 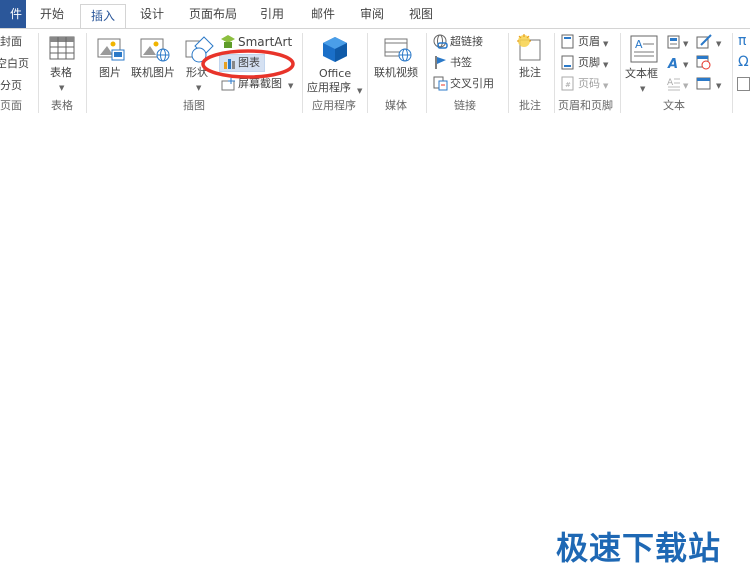 I want to click on drop-cap-button: A ▼, so click(x=679, y=84).